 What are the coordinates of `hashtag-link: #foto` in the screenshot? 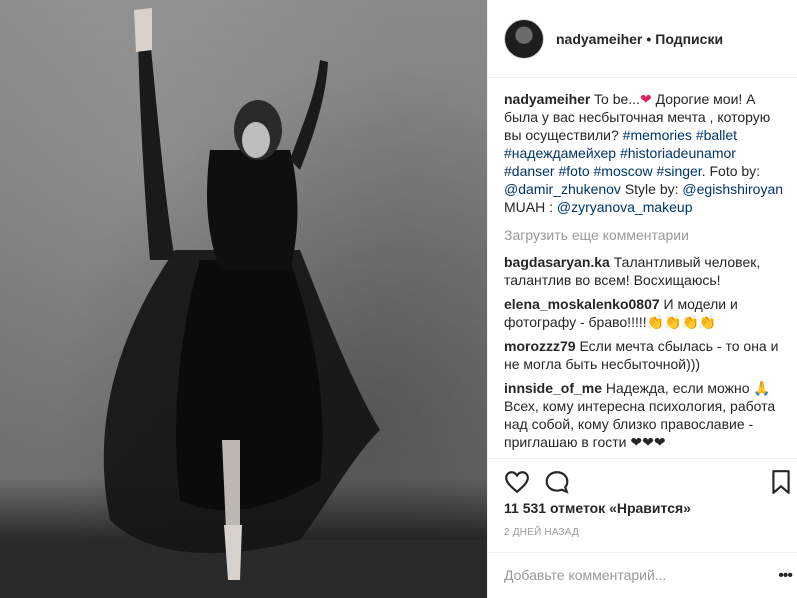 It's located at (573, 171).